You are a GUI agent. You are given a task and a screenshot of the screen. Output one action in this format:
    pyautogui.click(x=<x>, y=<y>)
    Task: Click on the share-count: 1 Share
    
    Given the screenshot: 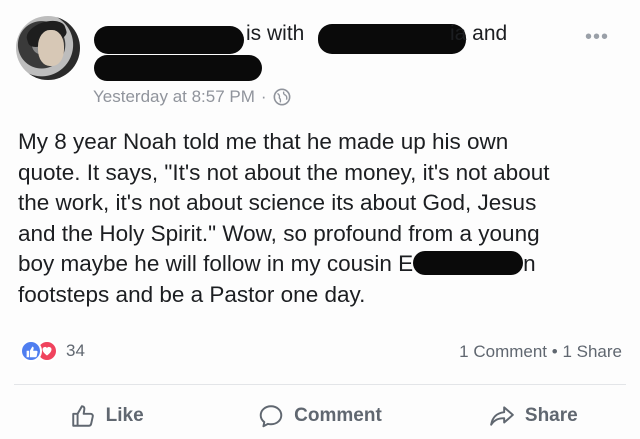 What is the action you would take?
    pyautogui.click(x=592, y=351)
    